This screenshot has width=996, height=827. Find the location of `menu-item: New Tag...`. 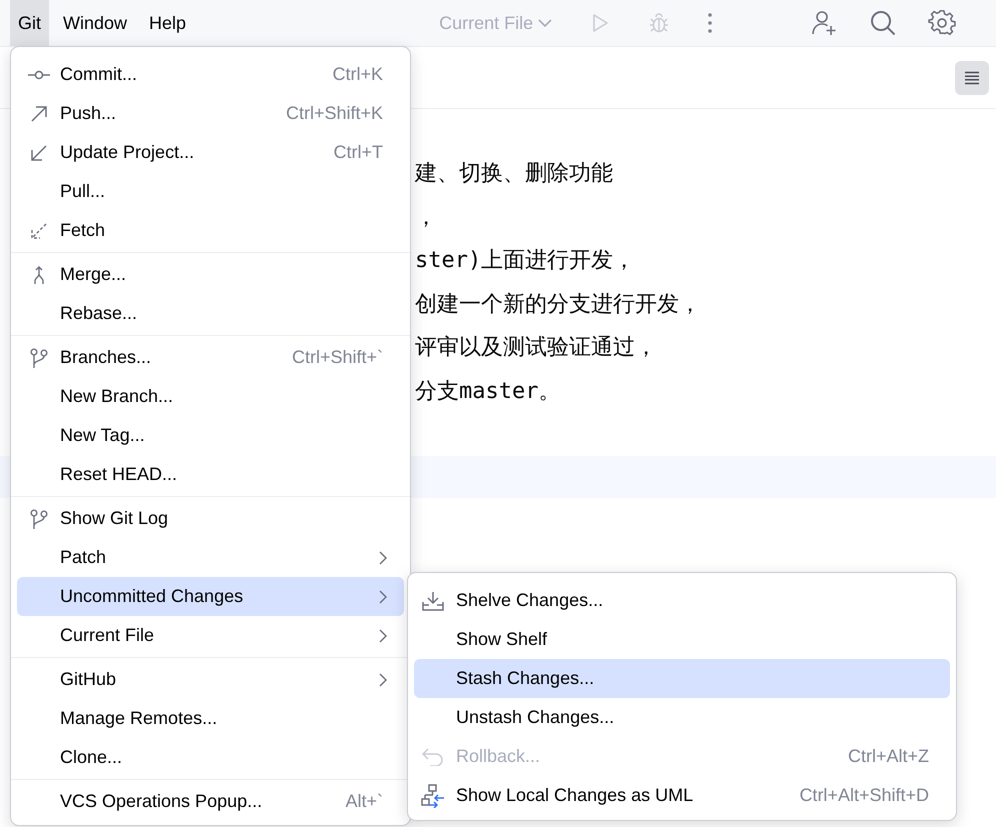

menu-item: New Tag... is located at coordinates (210, 435).